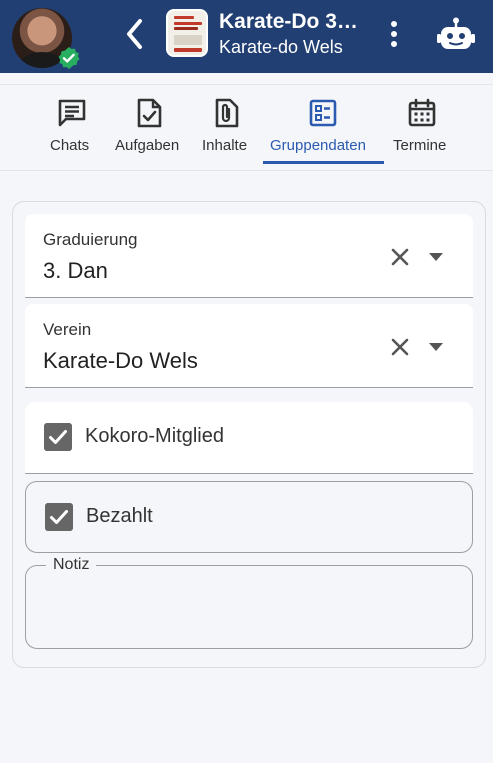 This screenshot has height=763, width=493. Describe the element at coordinates (227, 113) in the screenshot. I see `attachment-icon` at that location.